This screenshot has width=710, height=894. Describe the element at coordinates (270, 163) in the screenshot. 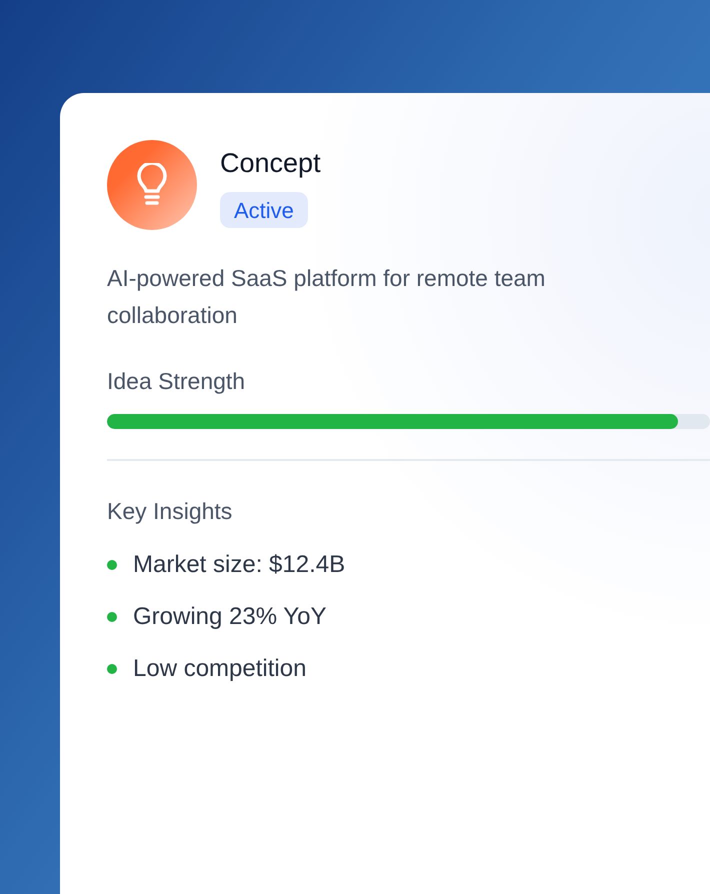

I see `card-title: Concept` at that location.